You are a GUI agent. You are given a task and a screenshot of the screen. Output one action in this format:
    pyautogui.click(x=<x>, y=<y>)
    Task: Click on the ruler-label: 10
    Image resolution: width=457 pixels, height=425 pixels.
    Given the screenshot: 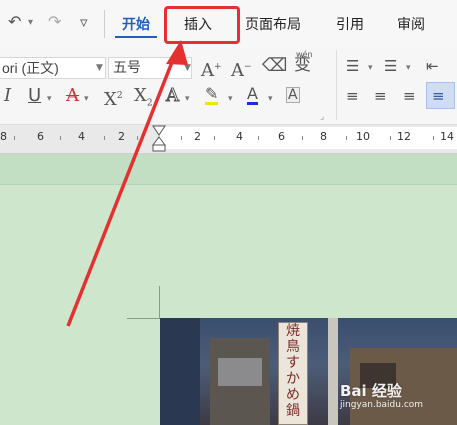 What is the action you would take?
    pyautogui.click(x=363, y=136)
    